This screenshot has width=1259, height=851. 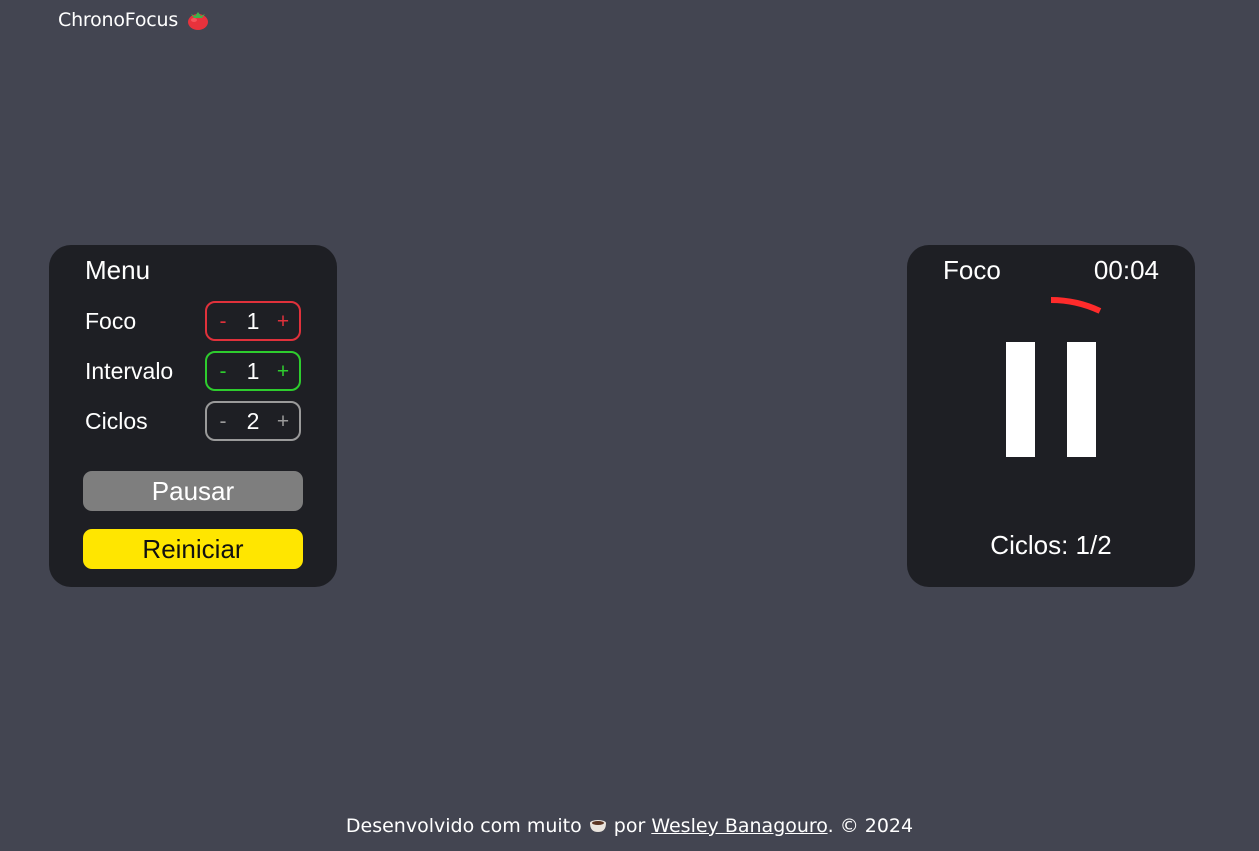 I want to click on timer-panel: Foco 00:04 Ciclos: 1/2, so click(x=1051, y=416).